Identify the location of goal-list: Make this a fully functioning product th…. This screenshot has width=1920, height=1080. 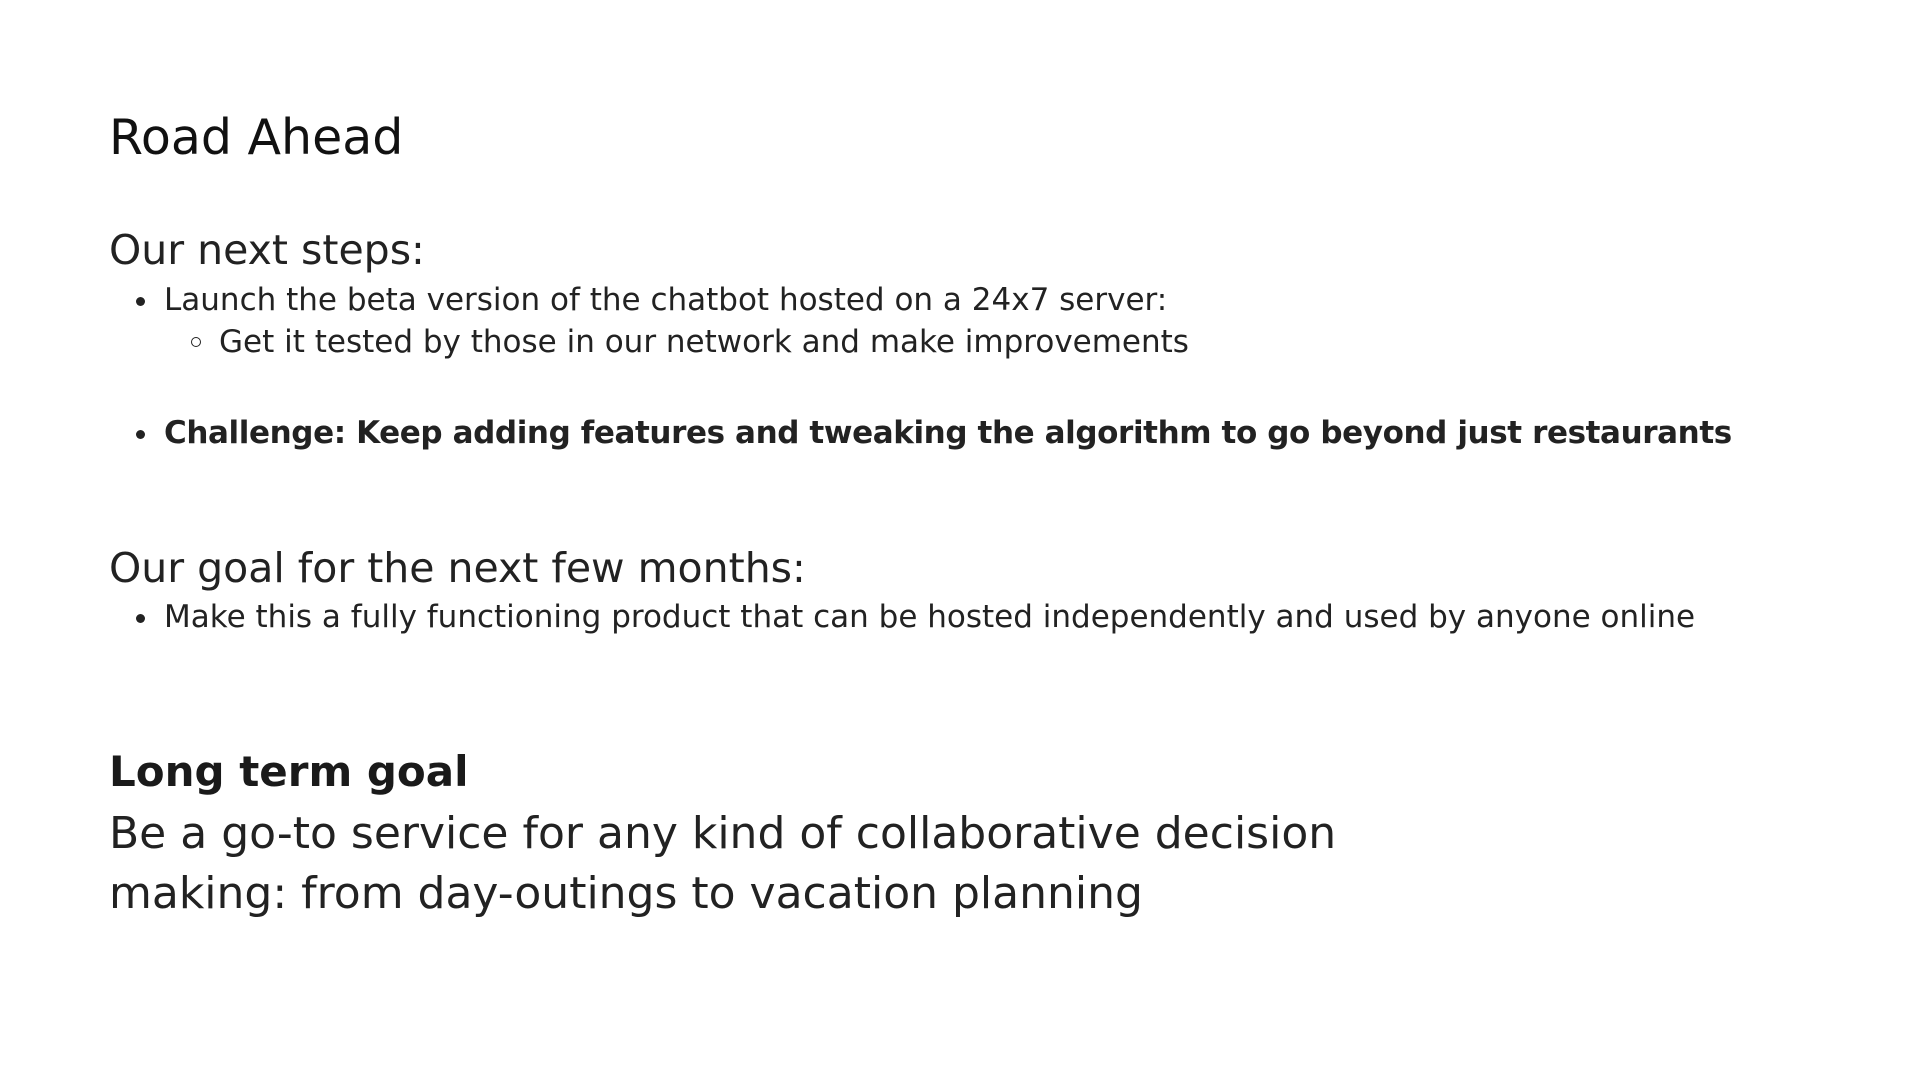
(902, 617).